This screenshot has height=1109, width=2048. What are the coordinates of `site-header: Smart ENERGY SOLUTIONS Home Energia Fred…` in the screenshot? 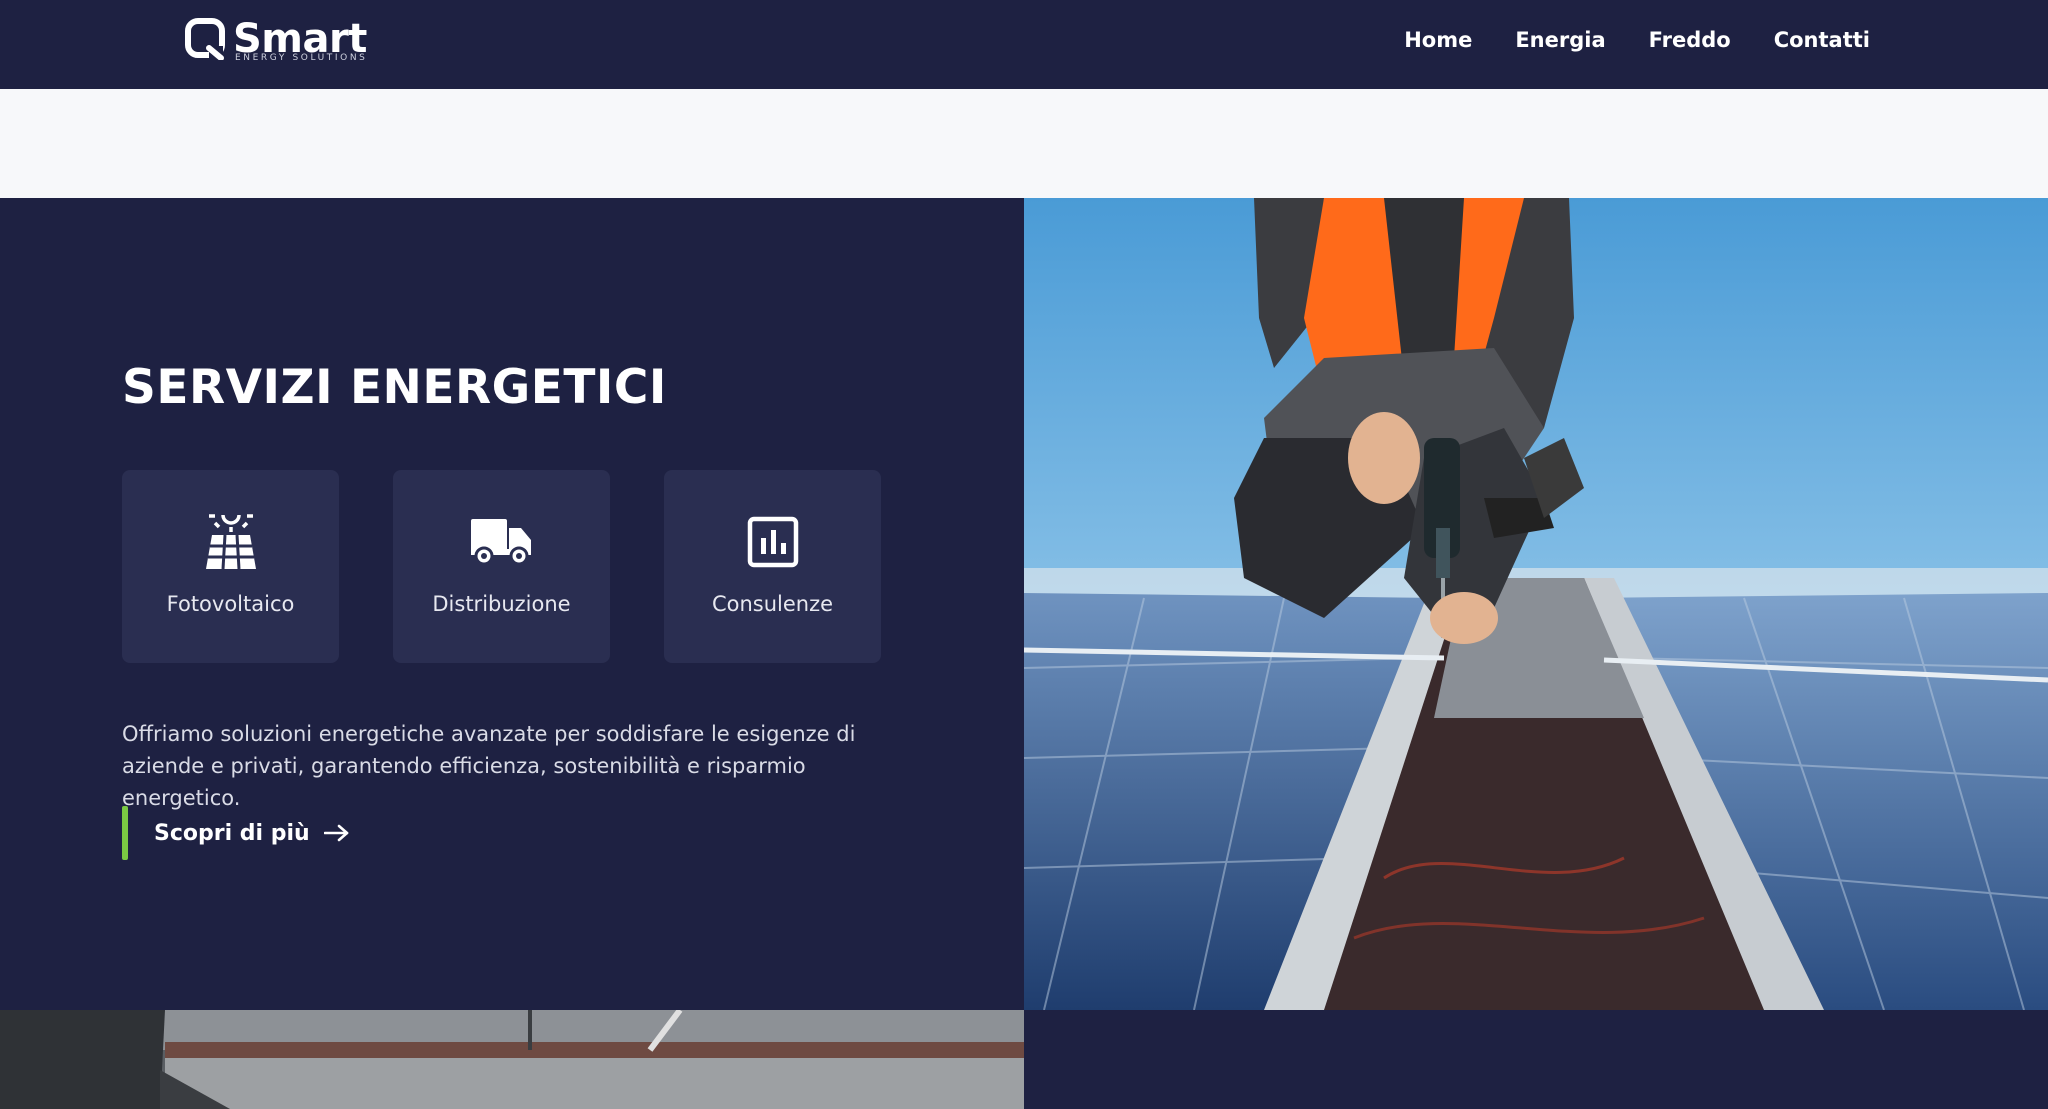 It's located at (1024, 44).